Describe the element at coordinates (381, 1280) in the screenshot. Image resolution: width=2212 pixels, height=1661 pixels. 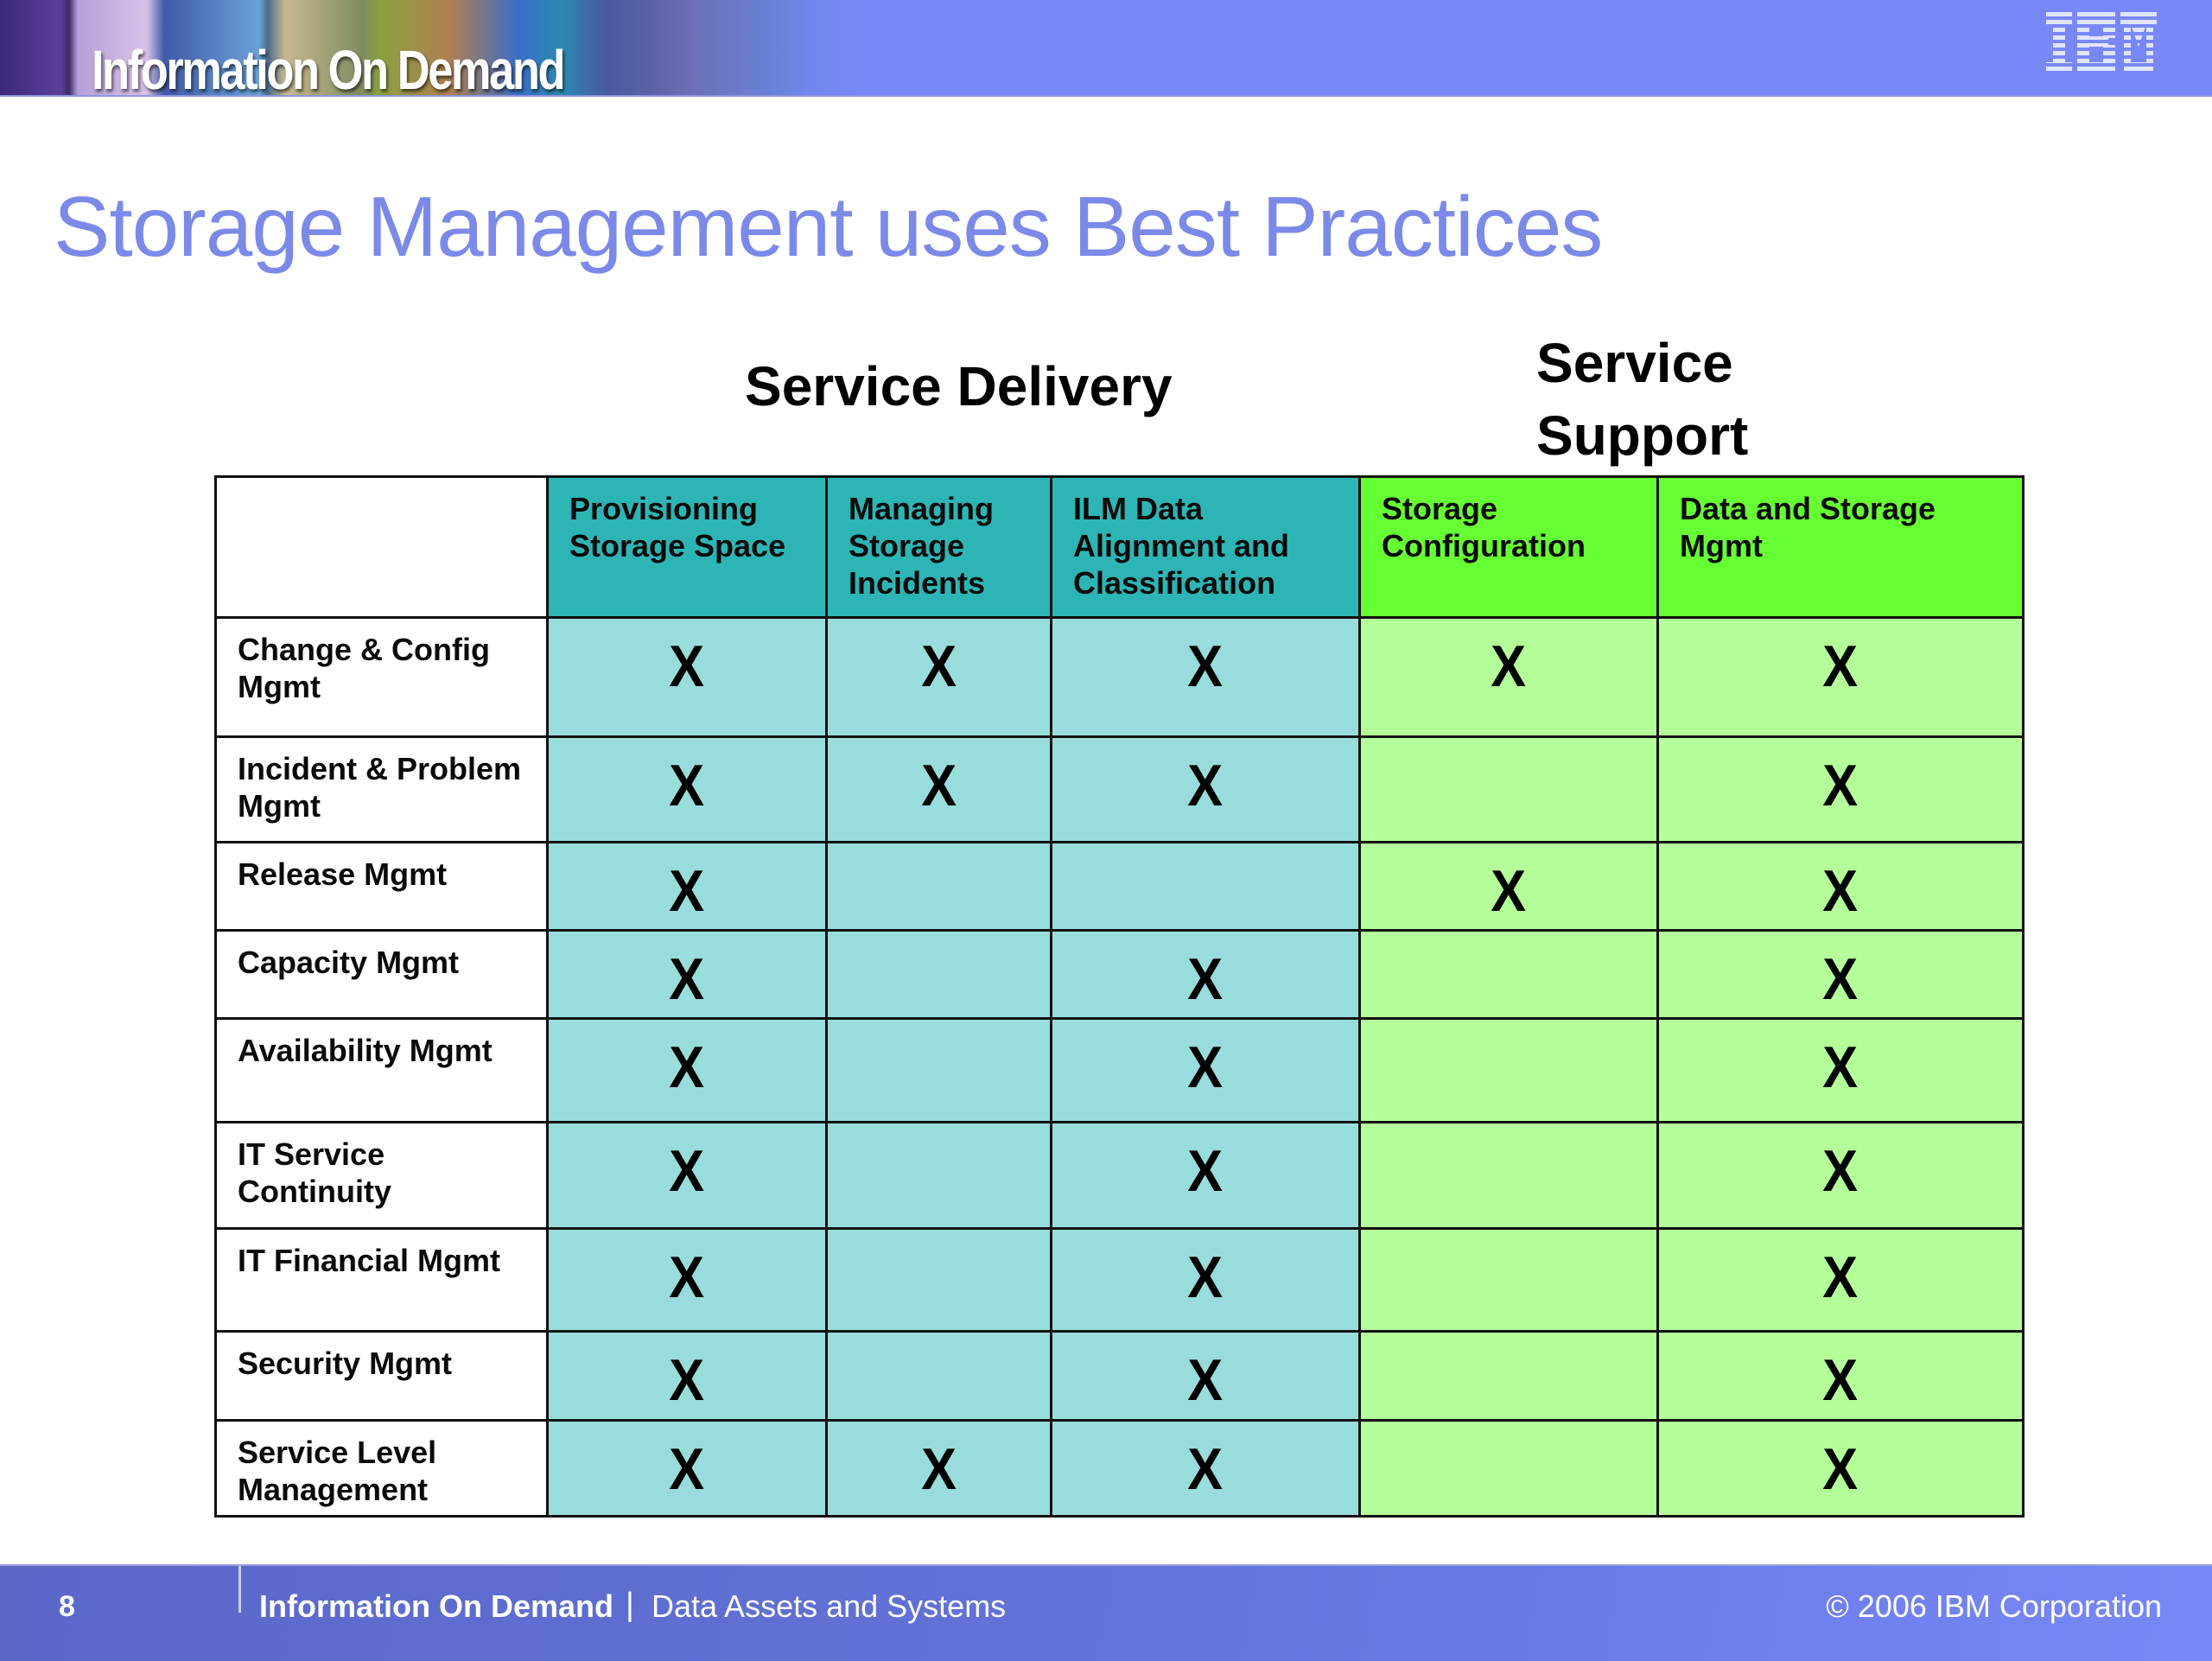
I see `row-label: IT Financial Mgmt` at that location.